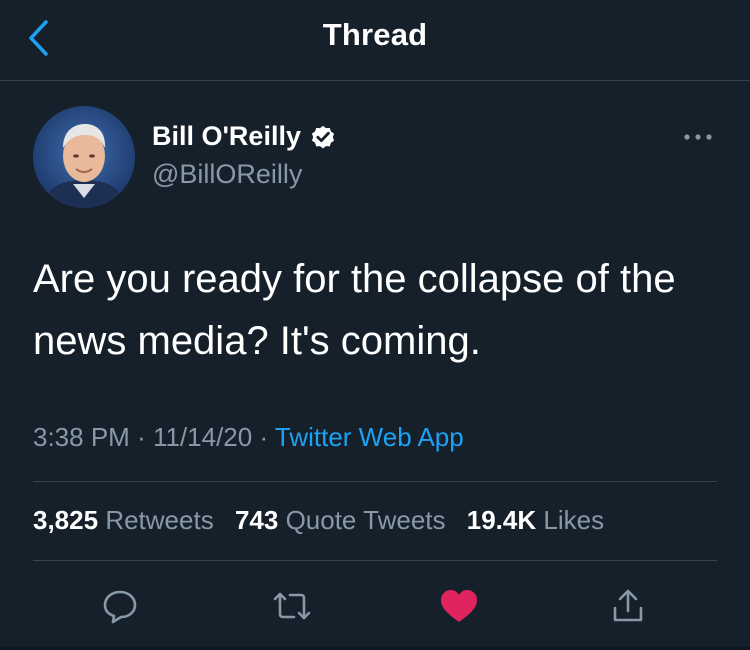 Image resolution: width=750 pixels, height=650 pixels. I want to click on author-handle: @BillOReilly, so click(227, 174).